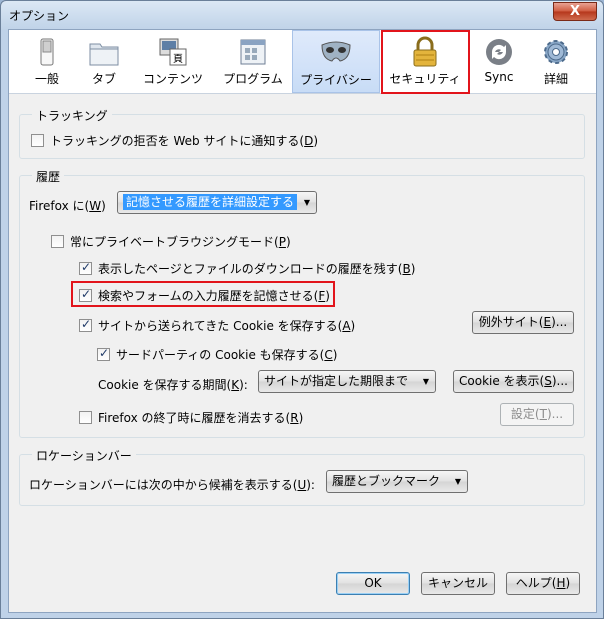 This screenshot has width=604, height=619. I want to click on applications-icon, so click(253, 52).